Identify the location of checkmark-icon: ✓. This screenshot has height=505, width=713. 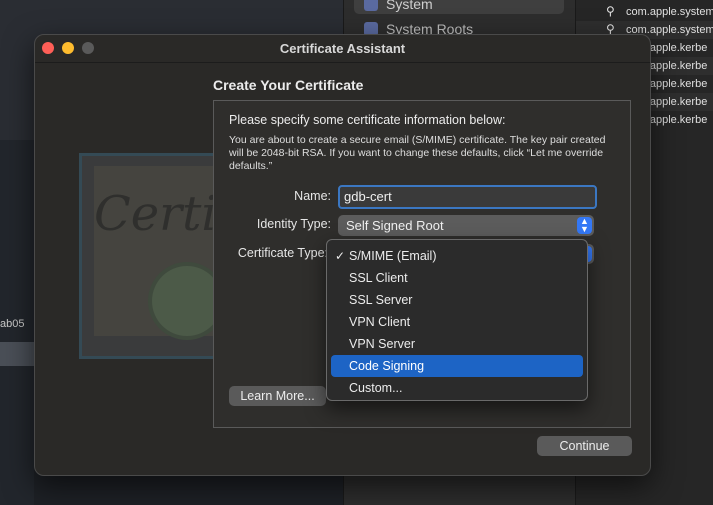
(340, 256).